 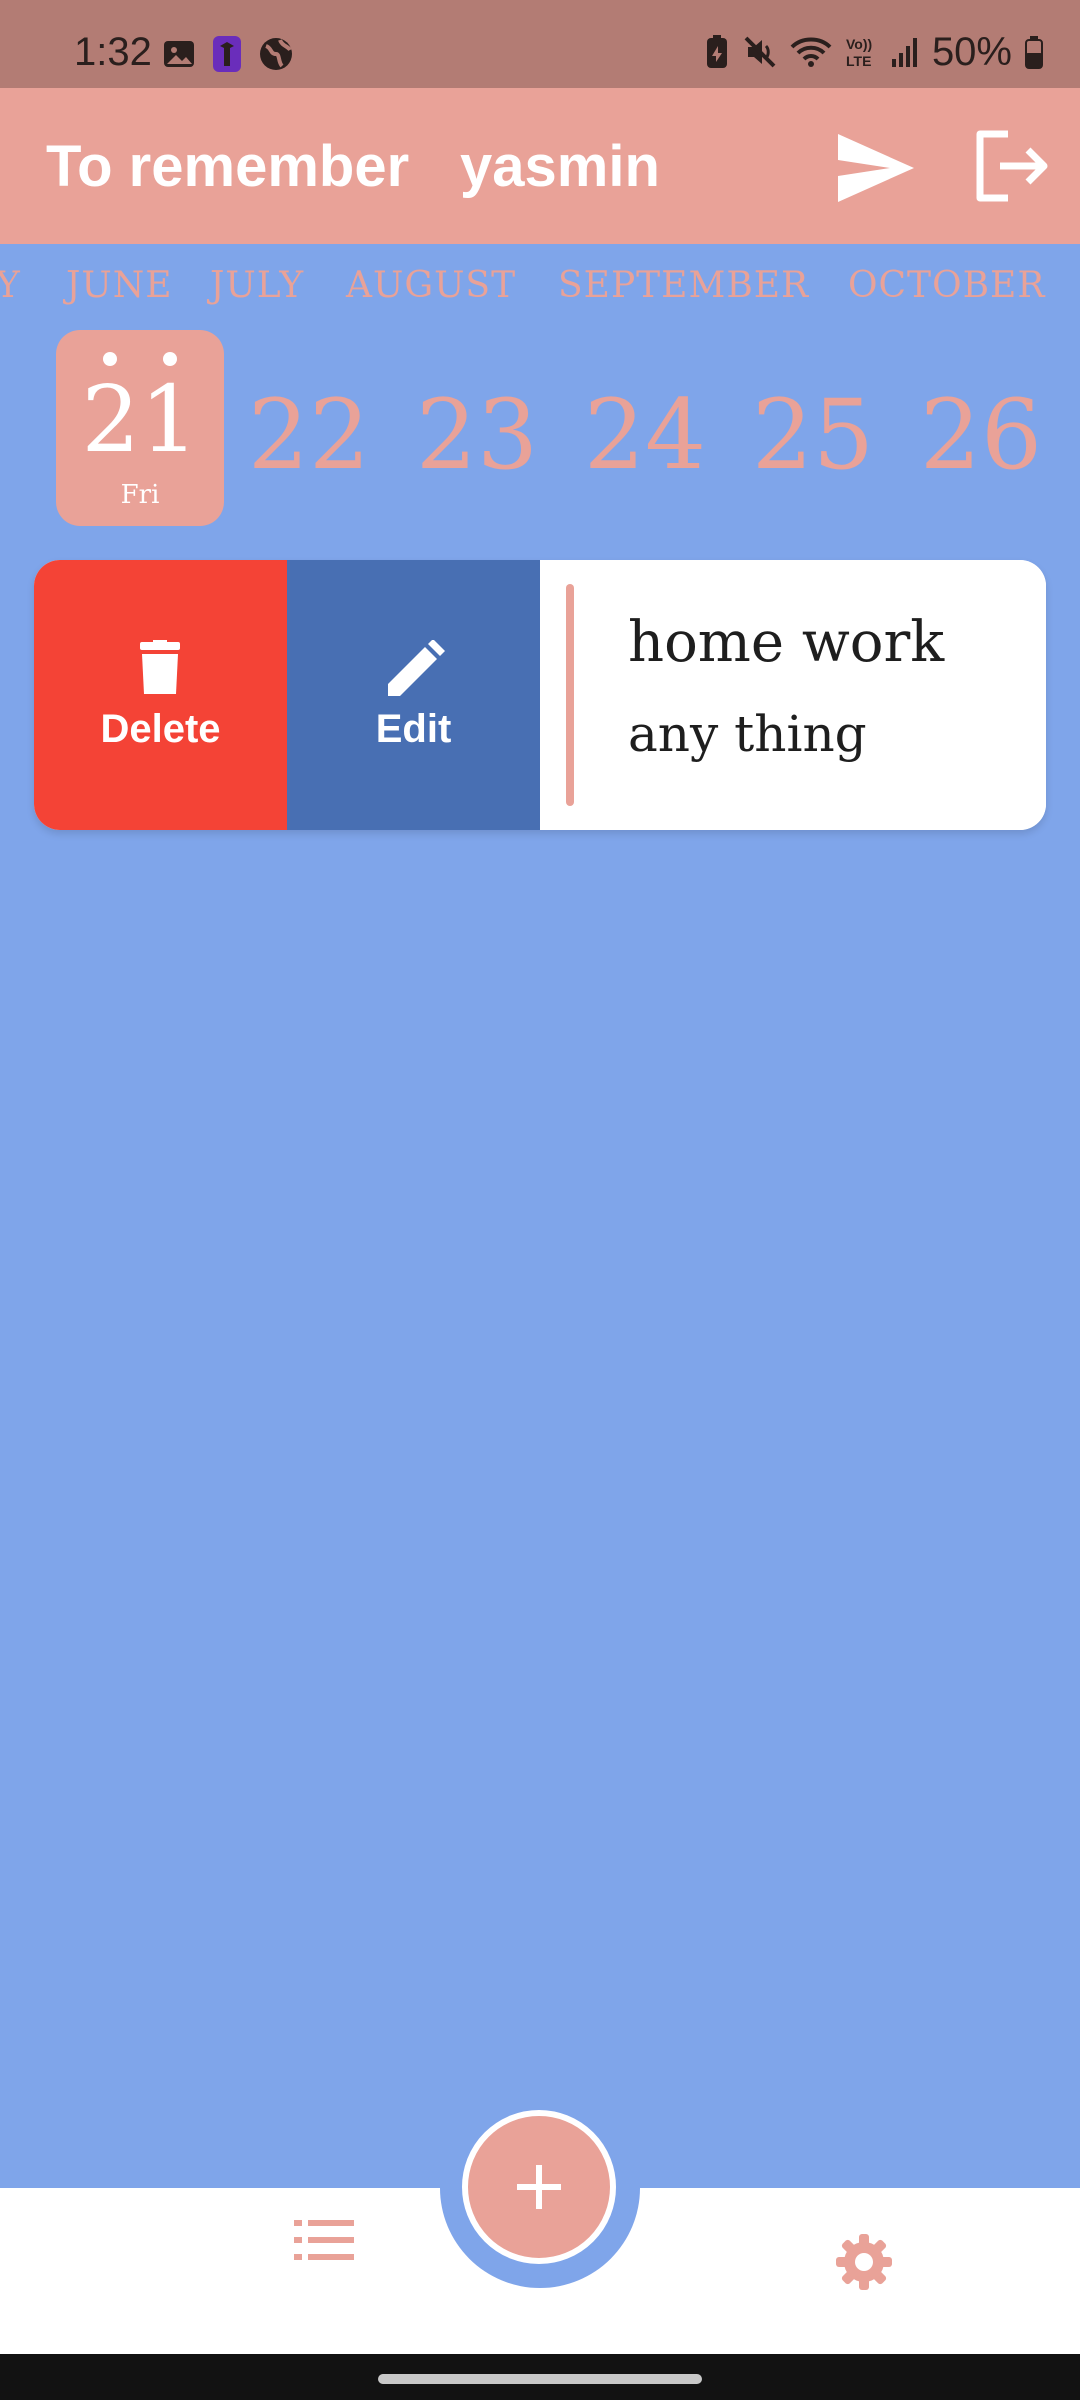 What do you see at coordinates (10, 286) in the screenshot?
I see `month-item: Y` at bounding box center [10, 286].